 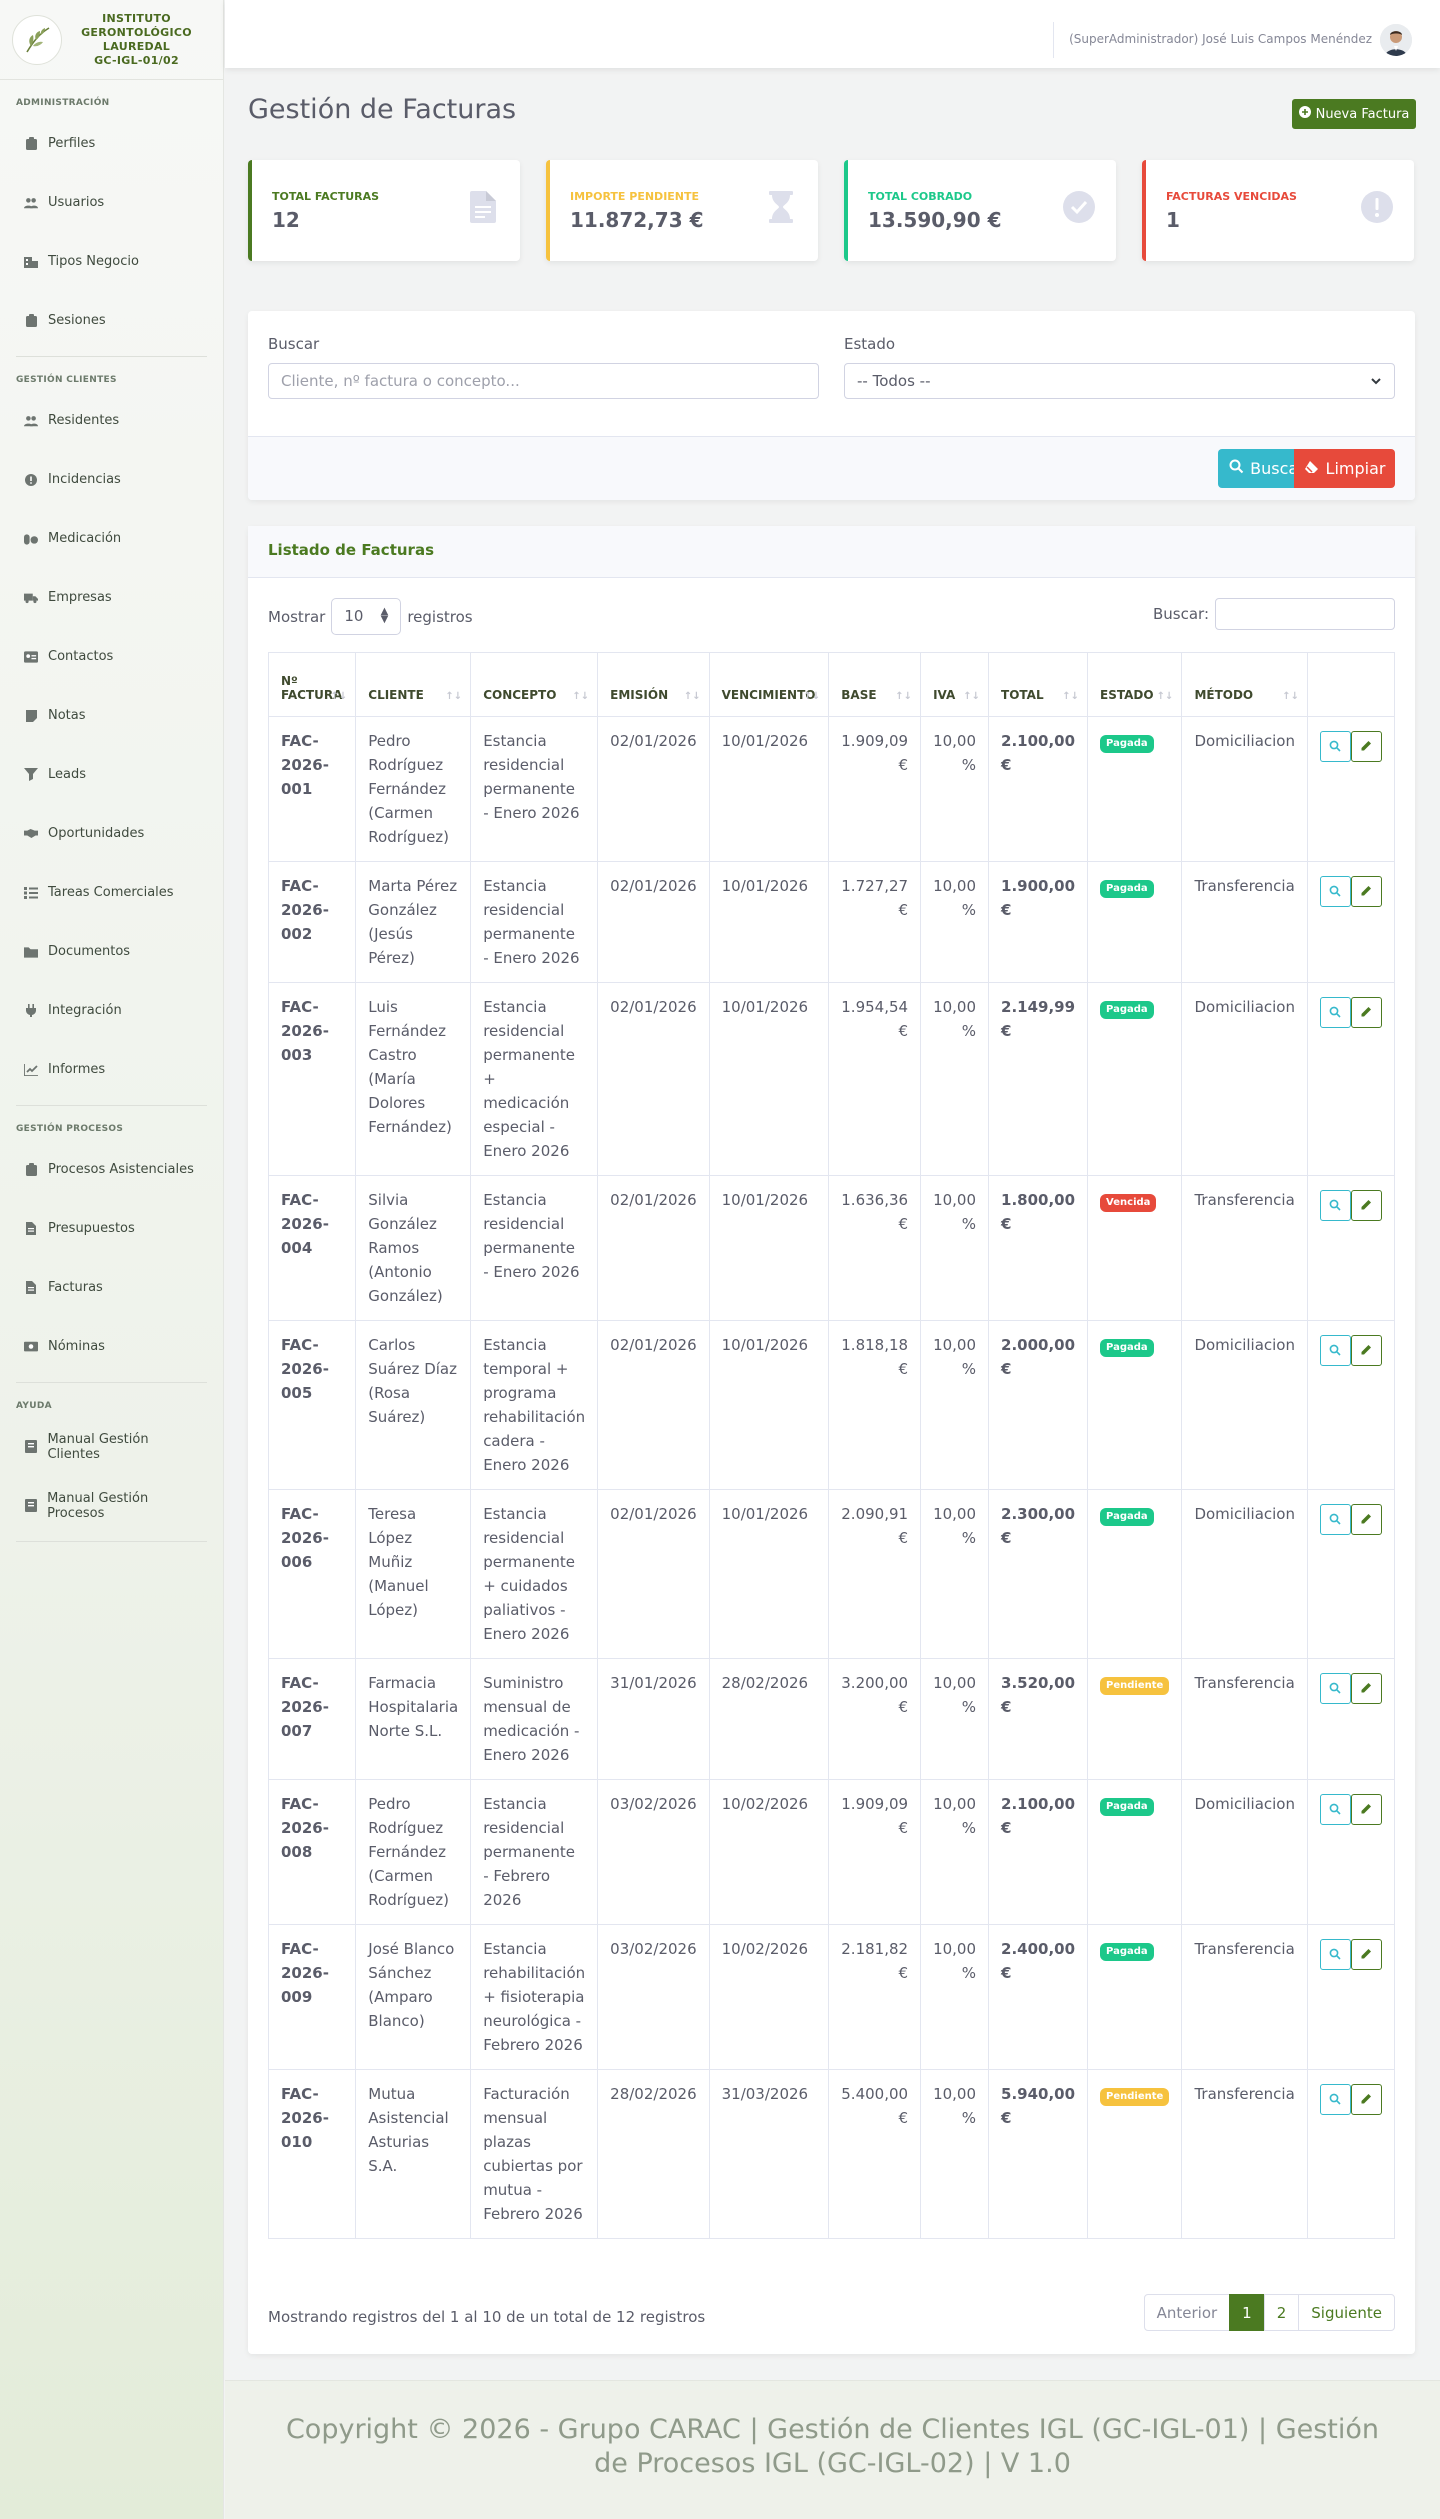 I want to click on sidebar-item-facturas: Facturas, so click(x=111, y=1287).